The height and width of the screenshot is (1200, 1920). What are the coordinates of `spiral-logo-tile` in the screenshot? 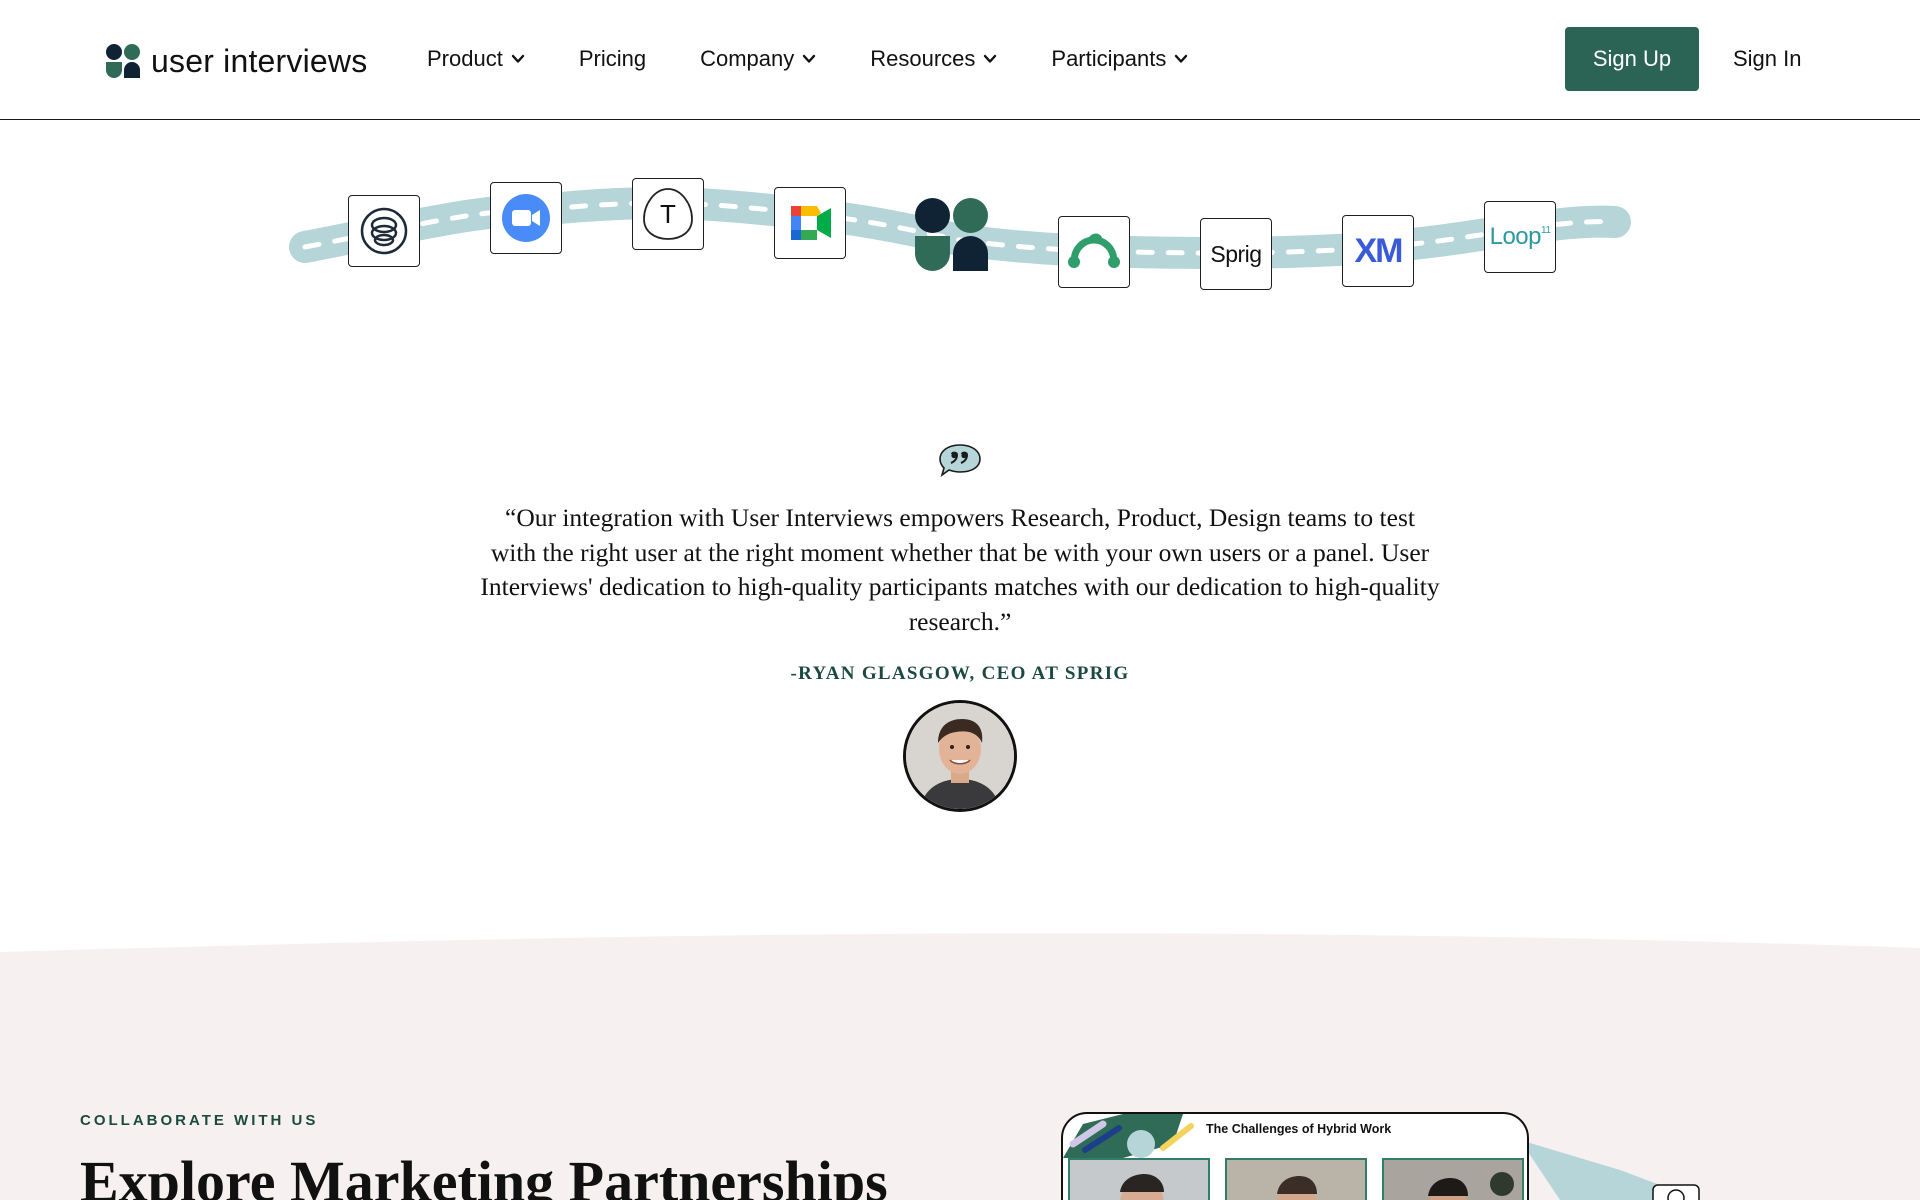 It's located at (384, 231).